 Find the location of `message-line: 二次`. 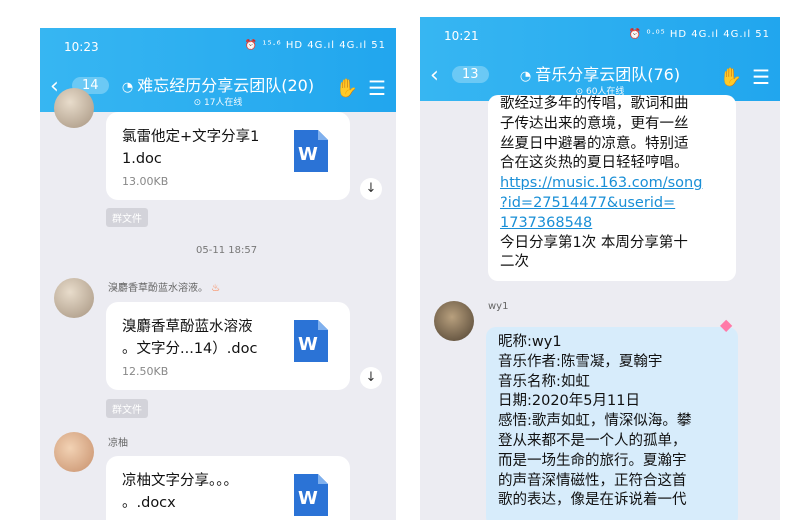

message-line: 二次 is located at coordinates (514, 262).